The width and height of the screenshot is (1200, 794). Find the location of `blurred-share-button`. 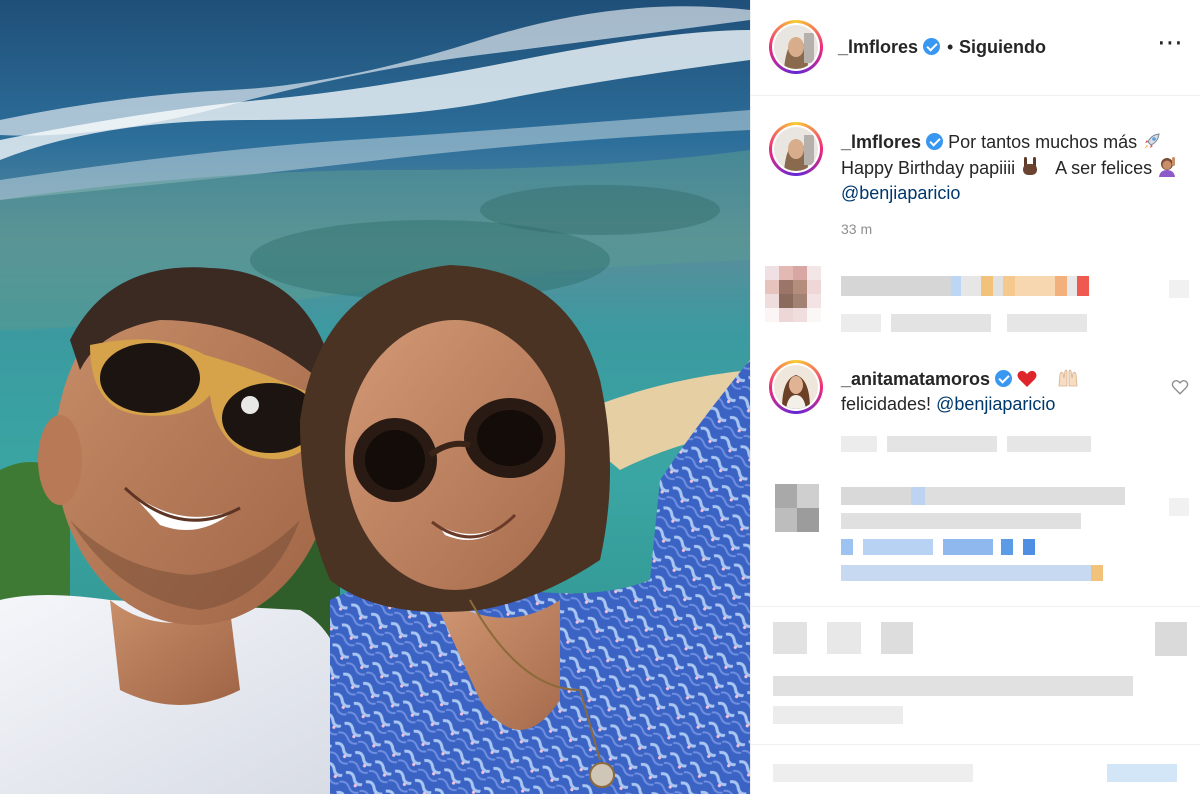

blurred-share-button is located at coordinates (897, 638).